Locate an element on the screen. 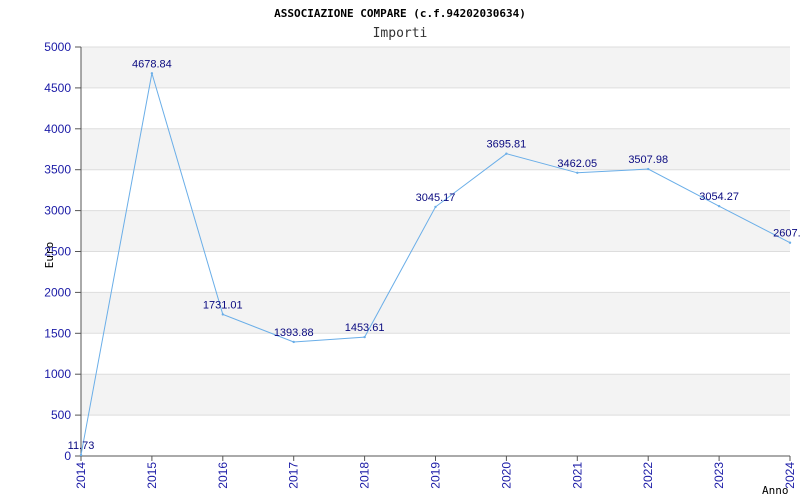  chart-title: ASSOCIAZIONE COMPARE (c.f.94202030634) is located at coordinates (400, 13).